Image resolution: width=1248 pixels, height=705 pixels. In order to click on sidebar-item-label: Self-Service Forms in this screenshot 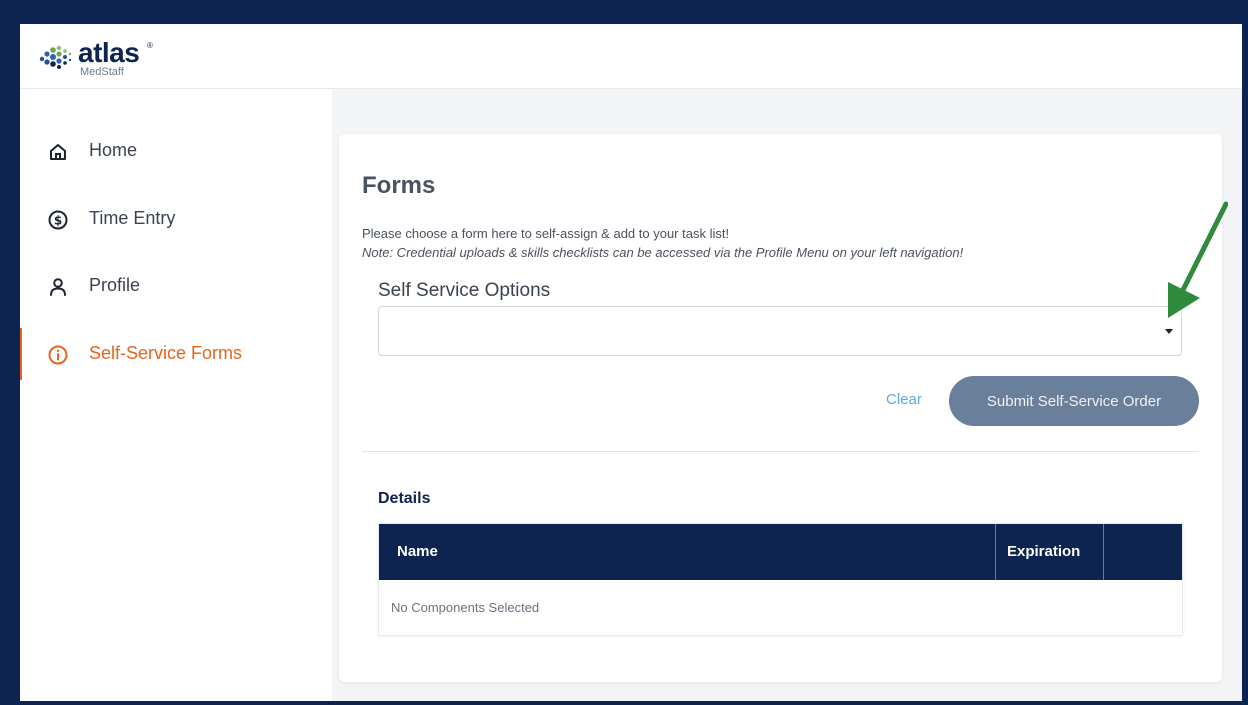, I will do `click(166, 353)`.